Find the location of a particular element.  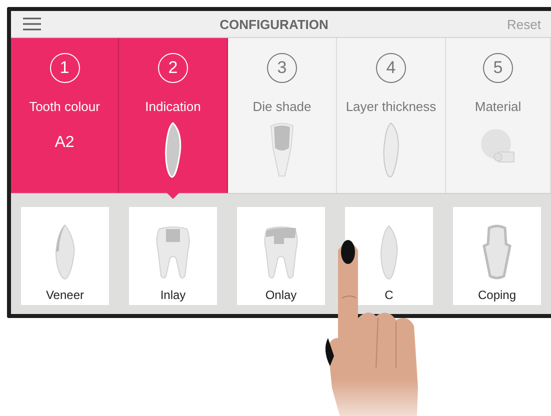

coping-icon is located at coordinates (497, 252).